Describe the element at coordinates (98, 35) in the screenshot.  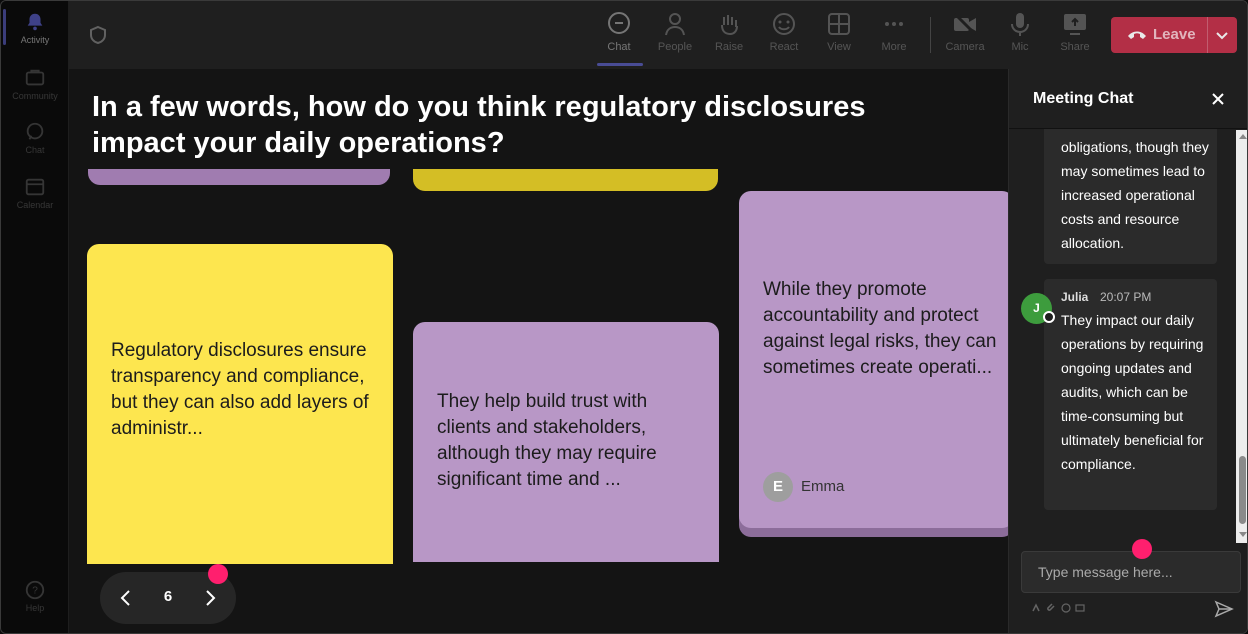
I see `shield-icon` at that location.